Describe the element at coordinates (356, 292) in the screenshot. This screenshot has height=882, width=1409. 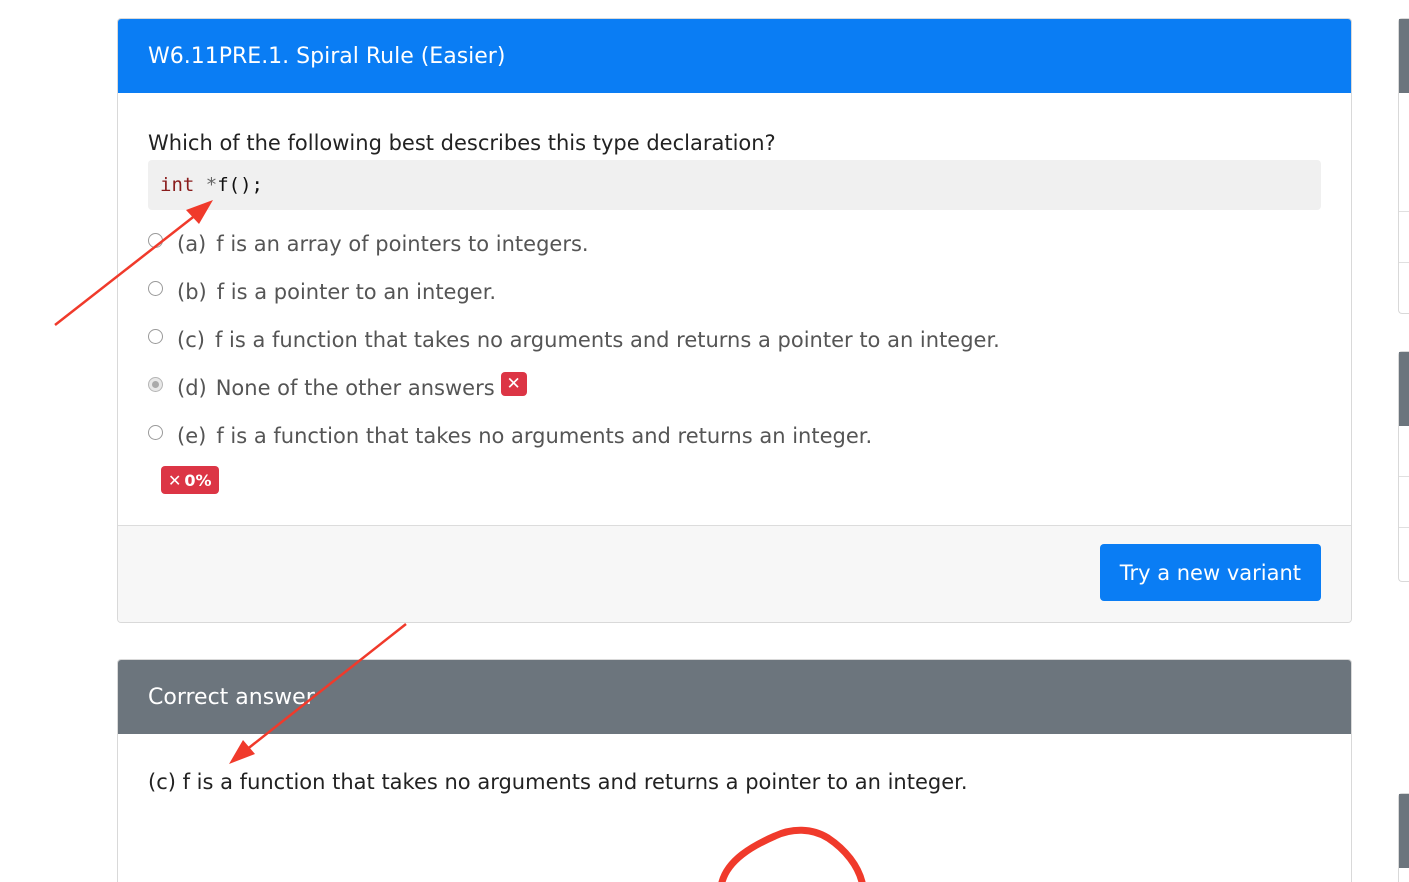
I see `option-b-text: f is a pointer to an integer.` at that location.